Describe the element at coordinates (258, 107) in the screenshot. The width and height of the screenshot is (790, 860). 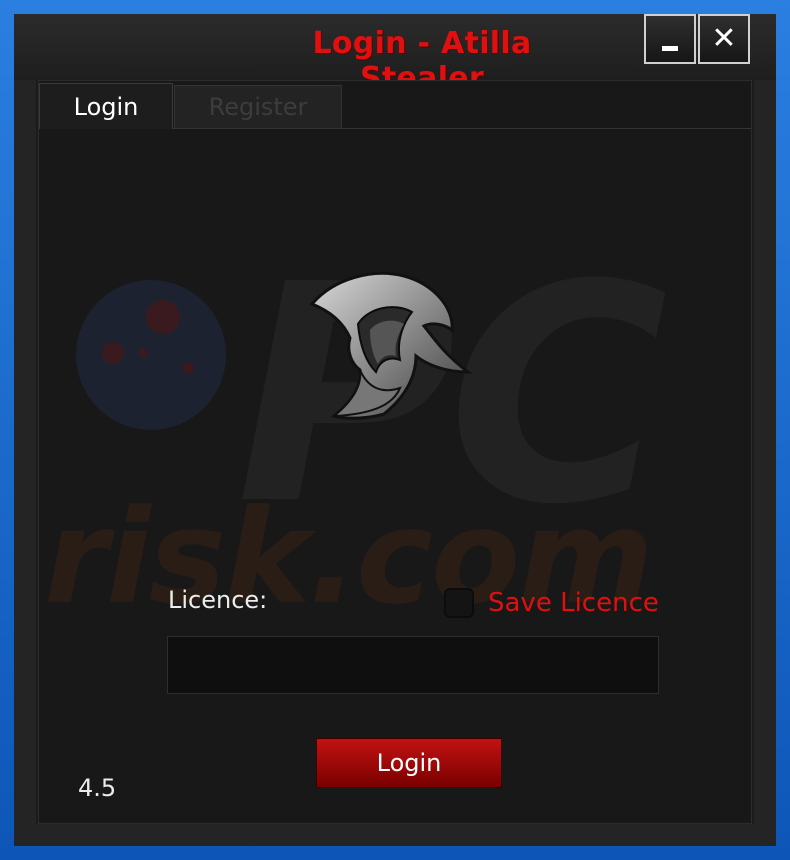
I see `tab-register: Register` at that location.